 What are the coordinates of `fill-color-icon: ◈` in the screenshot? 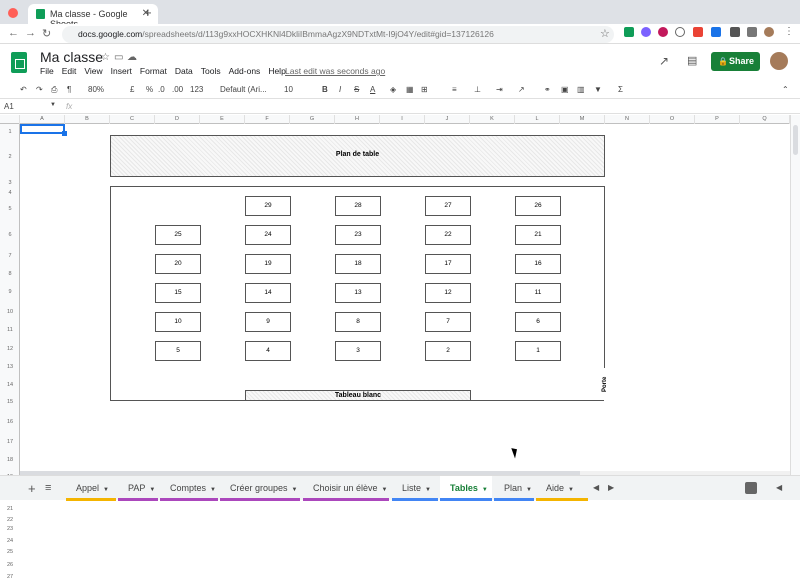 It's located at (393, 89).